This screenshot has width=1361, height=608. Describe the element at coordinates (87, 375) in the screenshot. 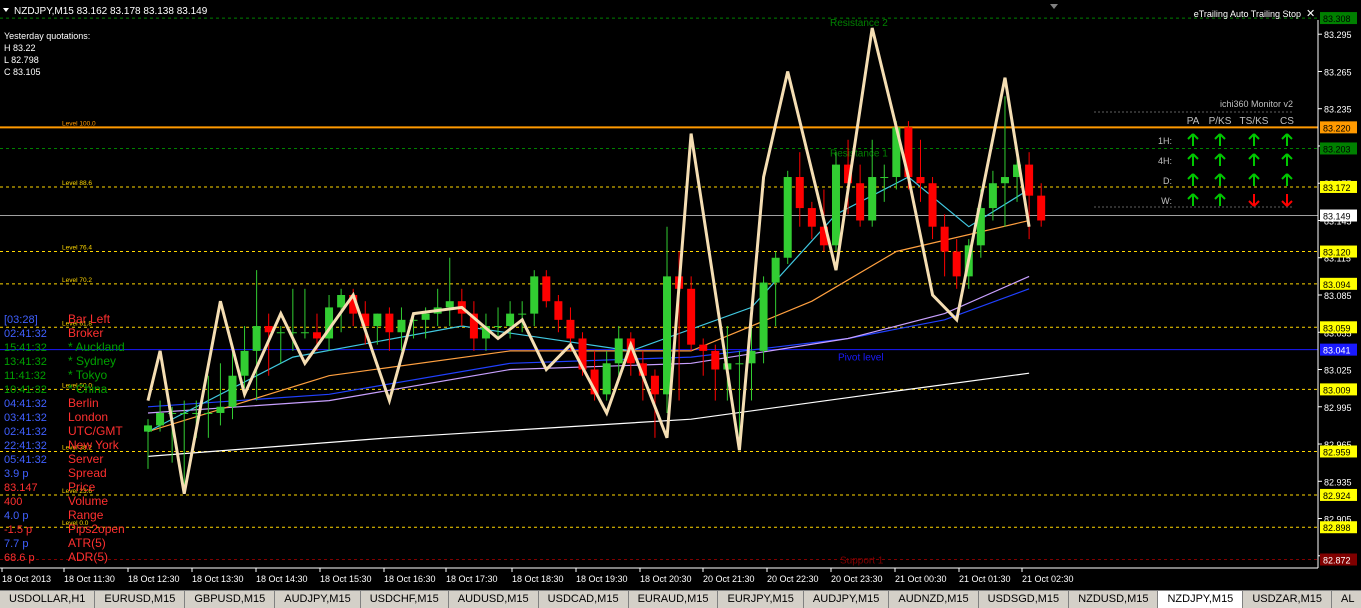

I see `info-label: * Tokyo` at that location.